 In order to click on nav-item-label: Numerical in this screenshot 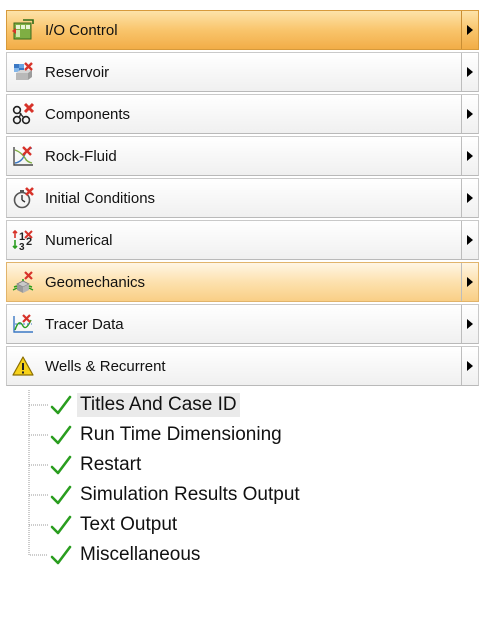, I will do `click(79, 240)`.